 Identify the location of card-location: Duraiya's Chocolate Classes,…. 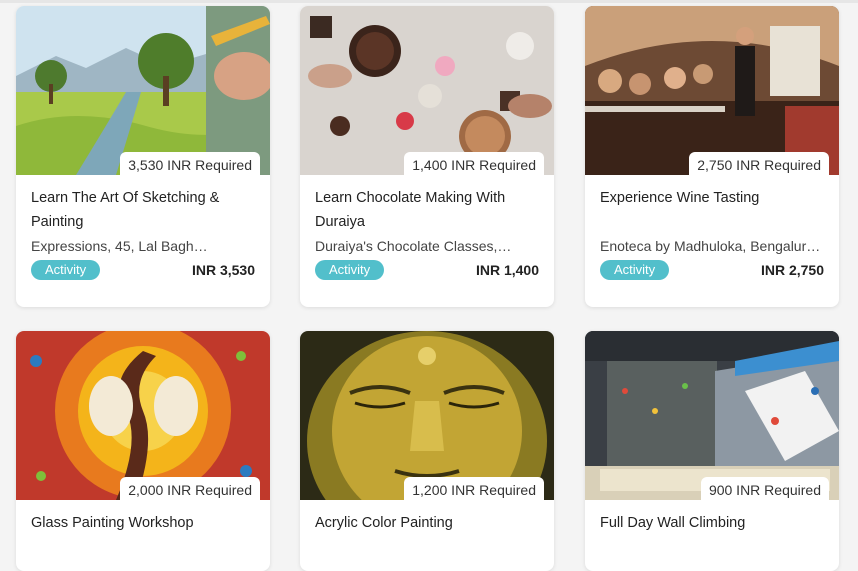
(413, 246).